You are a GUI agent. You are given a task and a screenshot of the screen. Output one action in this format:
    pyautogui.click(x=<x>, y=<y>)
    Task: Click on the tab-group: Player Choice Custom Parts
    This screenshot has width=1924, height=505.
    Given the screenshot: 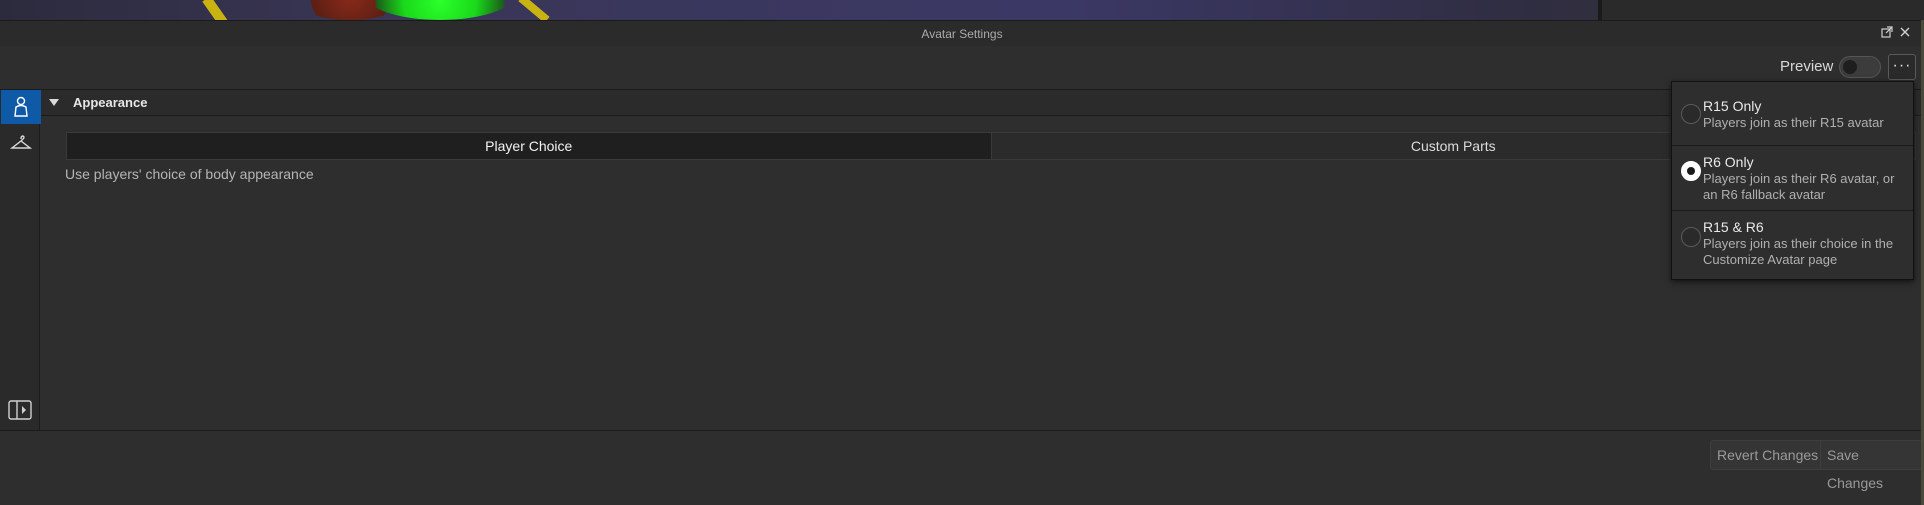 What is the action you would take?
    pyautogui.click(x=991, y=146)
    